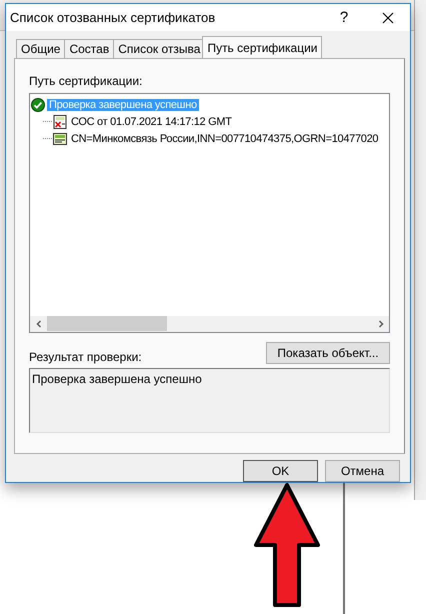  What do you see at coordinates (151, 122) in the screenshot?
I see `tree-item: СОС от 01.07.2021 14:17:12 GMT` at bounding box center [151, 122].